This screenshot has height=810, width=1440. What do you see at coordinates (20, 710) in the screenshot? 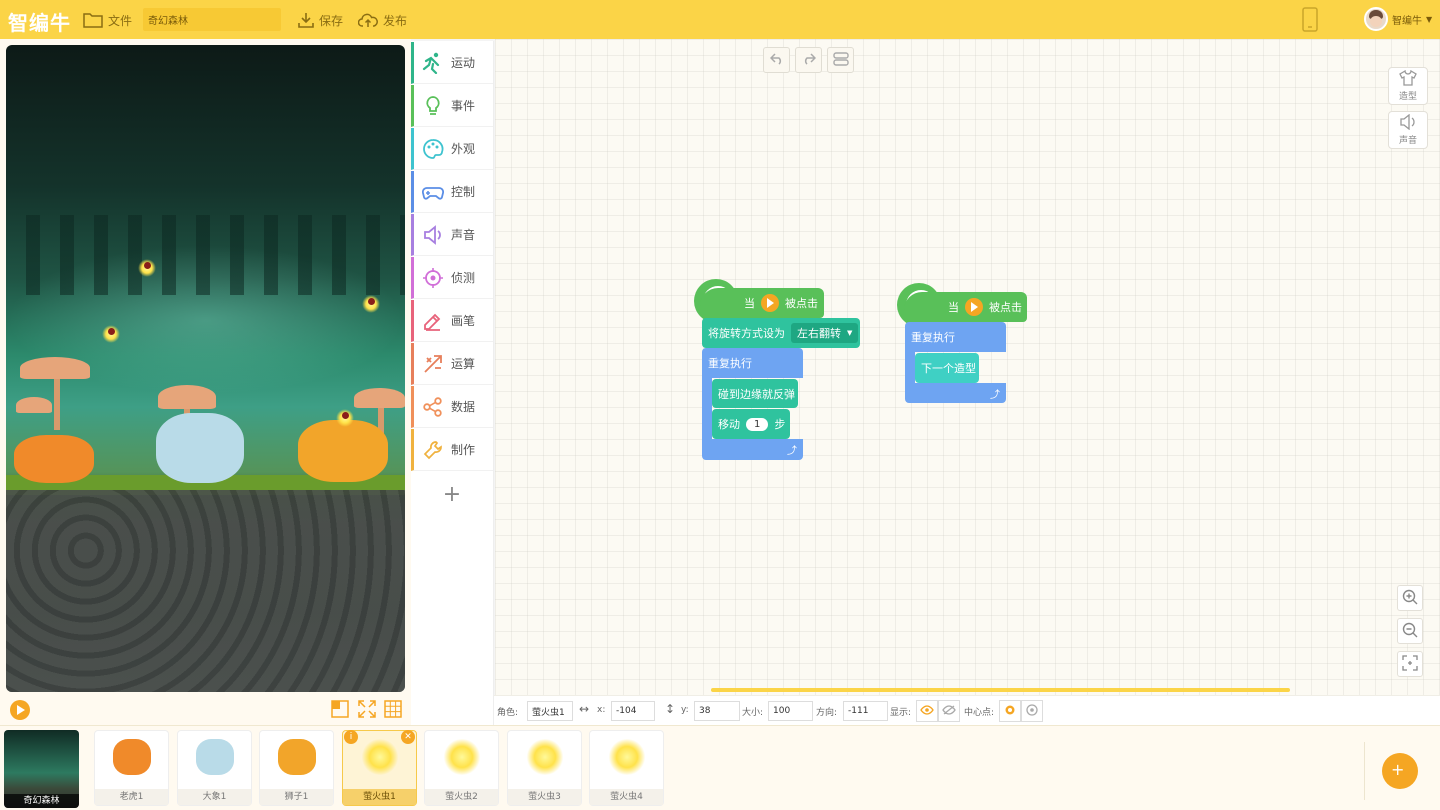
I see `green-flag-button` at bounding box center [20, 710].